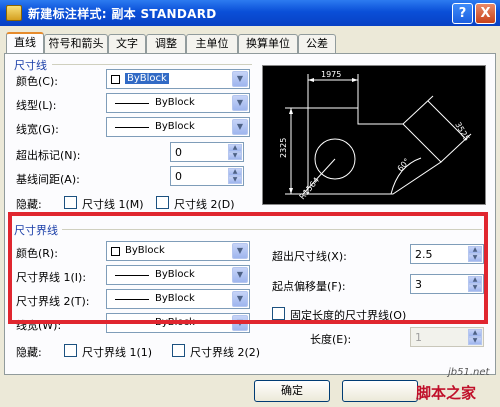  What do you see at coordinates (250, 13) in the screenshot?
I see `title-bar: 新建标注样式: 副本 STANDARD ? X` at bounding box center [250, 13].